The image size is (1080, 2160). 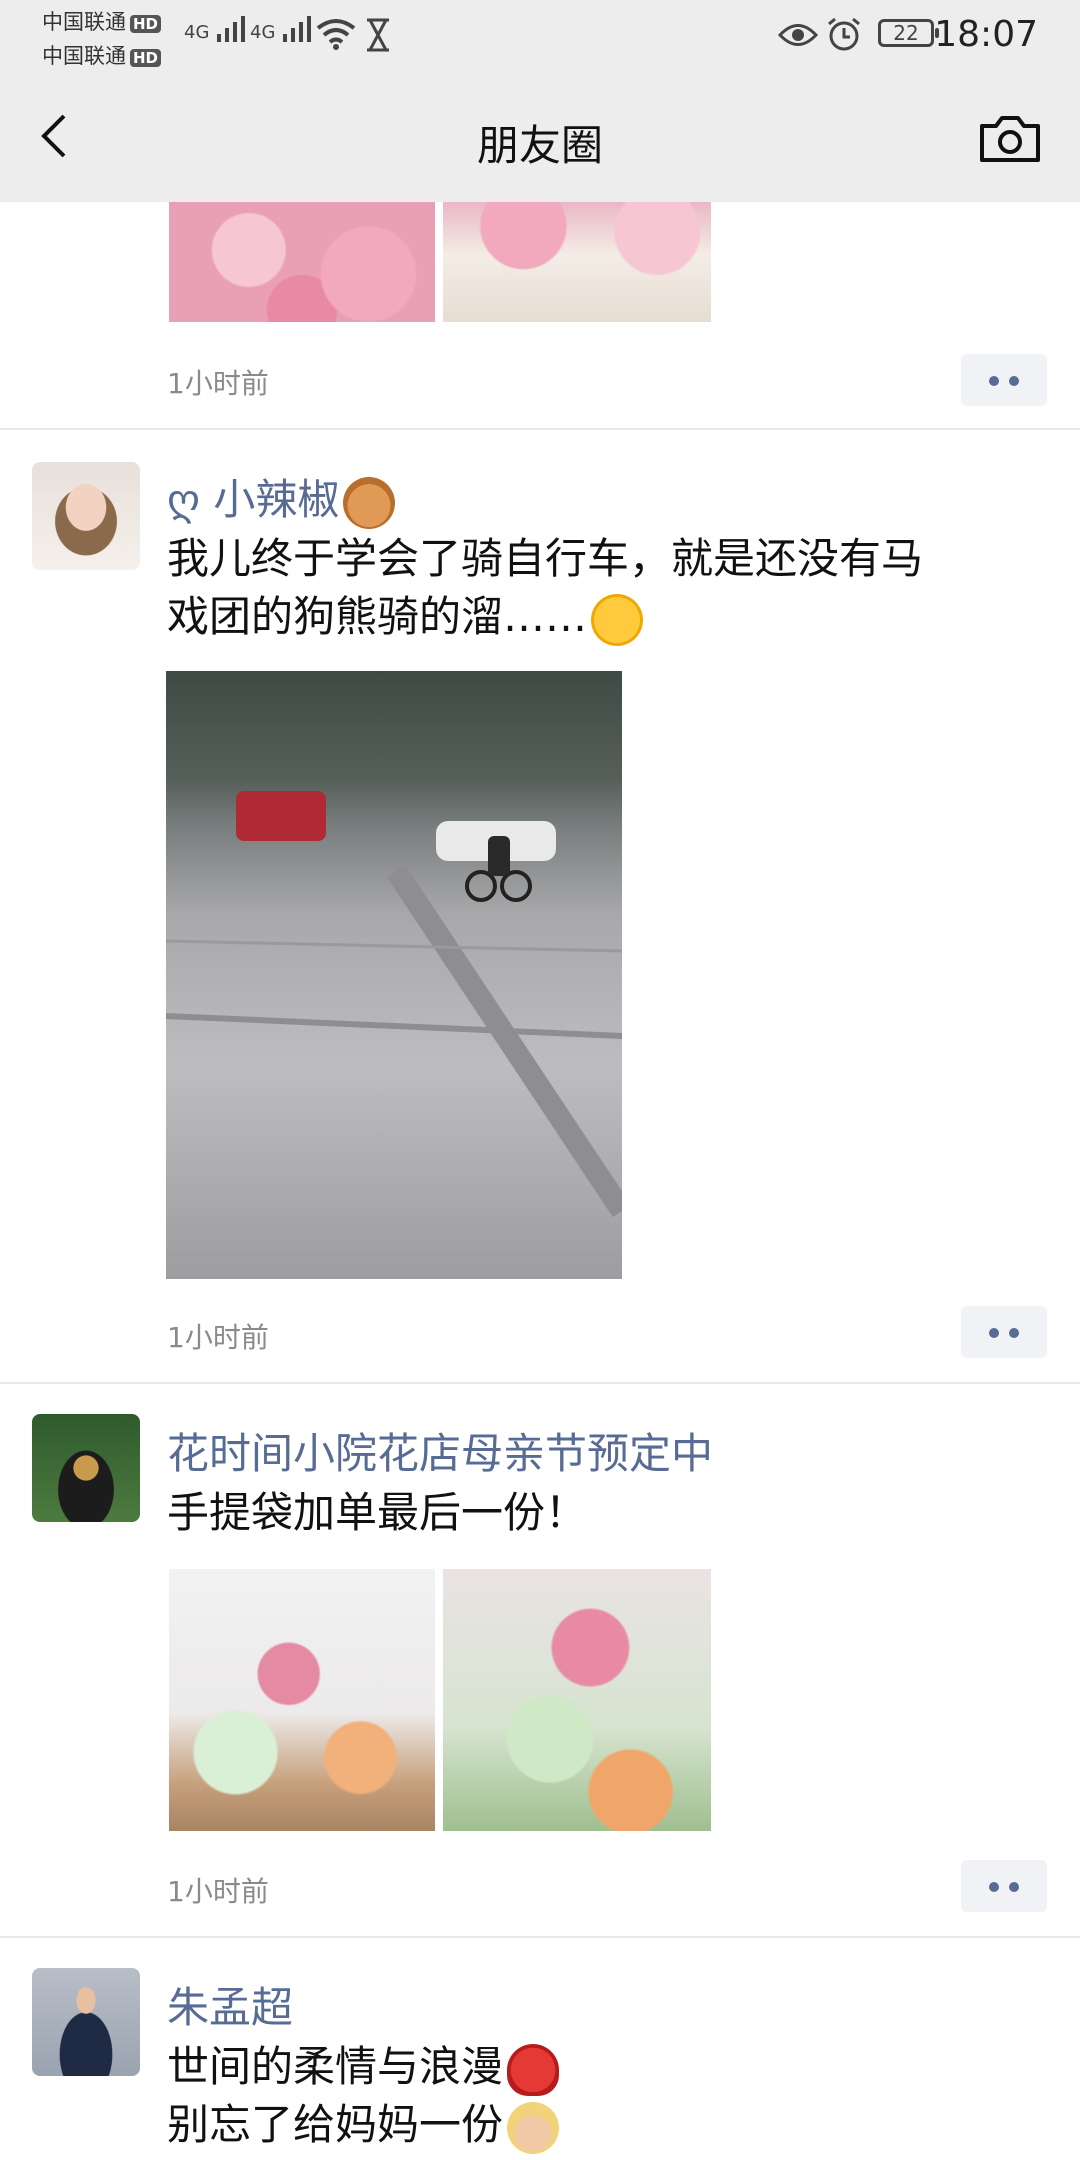 What do you see at coordinates (102, 21) in the screenshot?
I see `carrier-1: 中国联通 HD` at bounding box center [102, 21].